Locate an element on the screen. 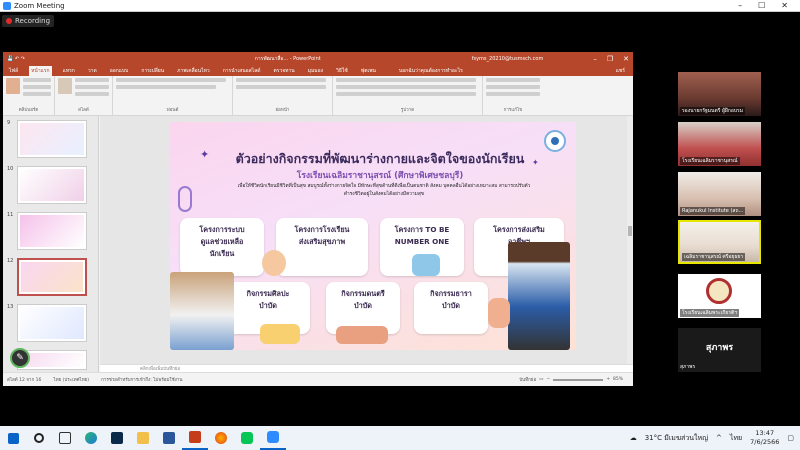 This screenshot has width=800, height=450. notes-toggle: บันทึกย่อ is located at coordinates (527, 379).